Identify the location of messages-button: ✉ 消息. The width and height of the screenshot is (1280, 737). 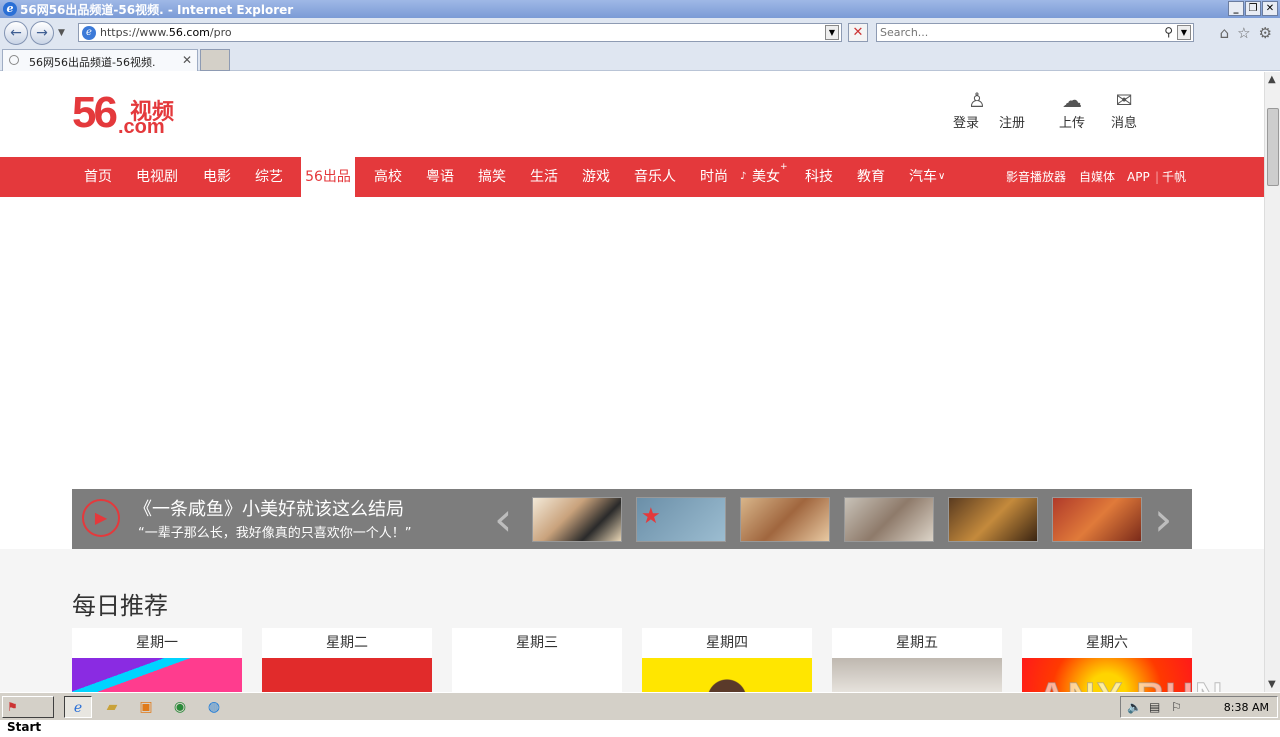
(1124, 109).